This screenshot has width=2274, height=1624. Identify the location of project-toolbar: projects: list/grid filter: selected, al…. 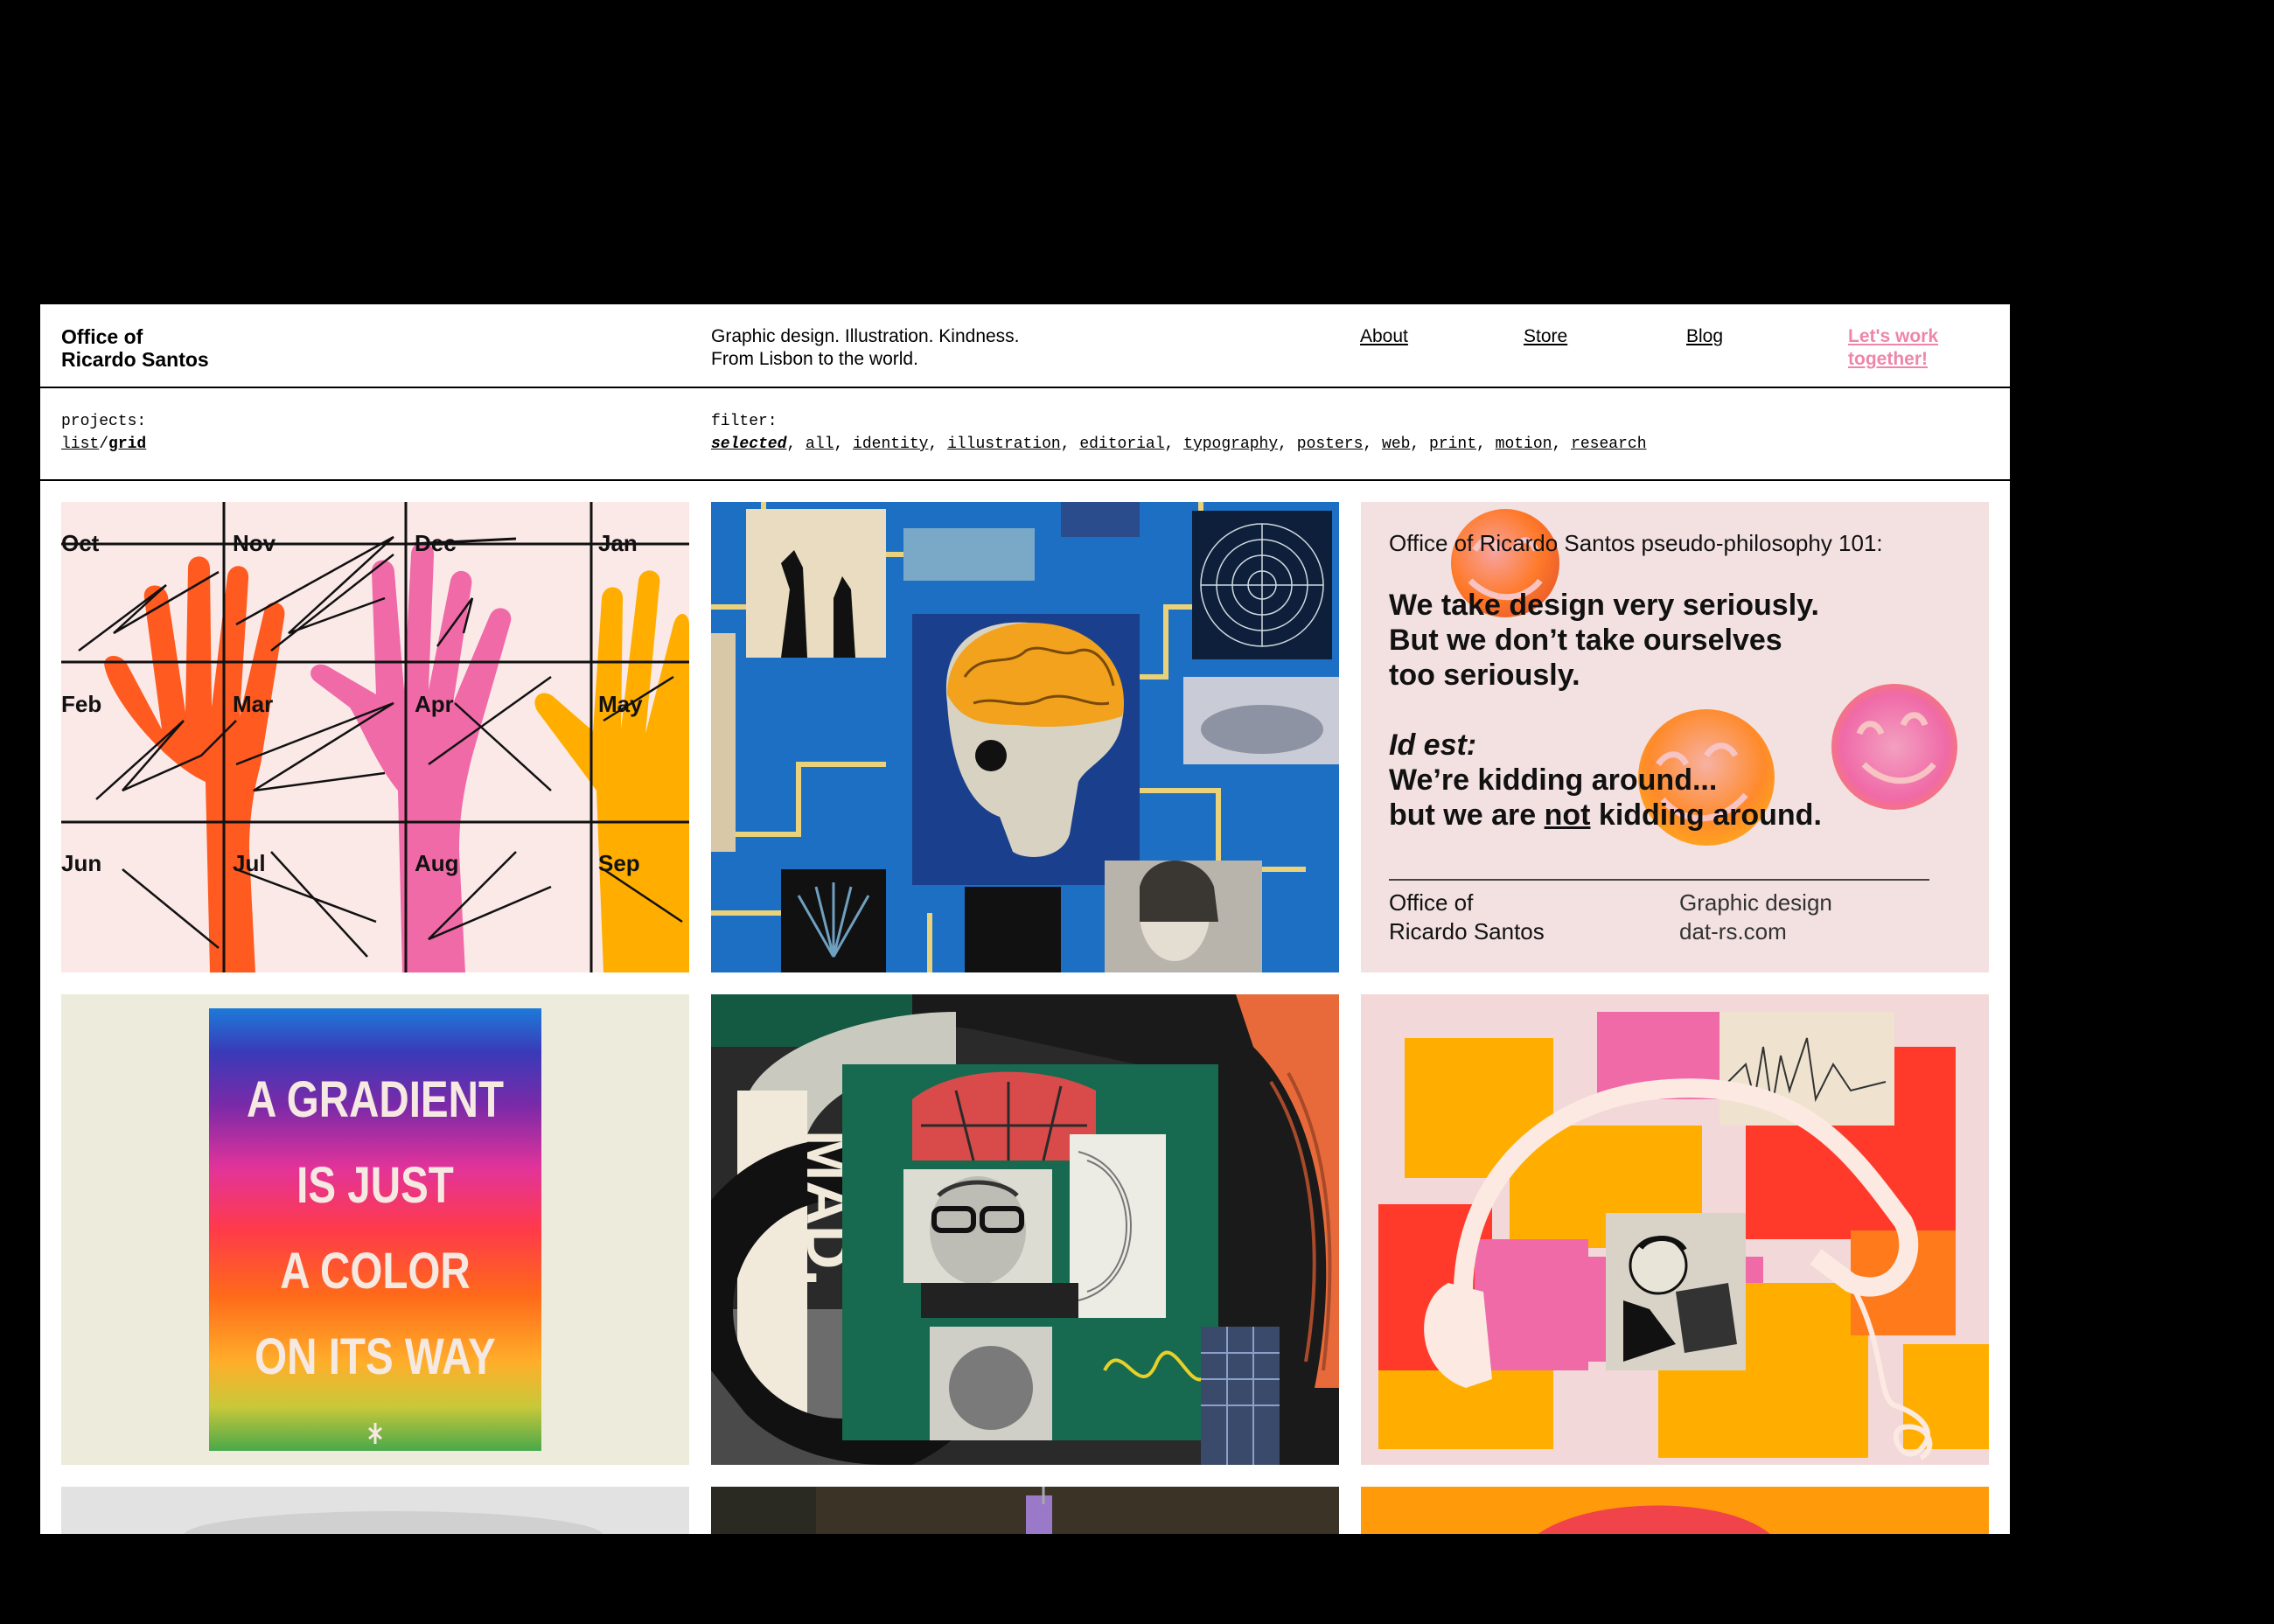
(1025, 434).